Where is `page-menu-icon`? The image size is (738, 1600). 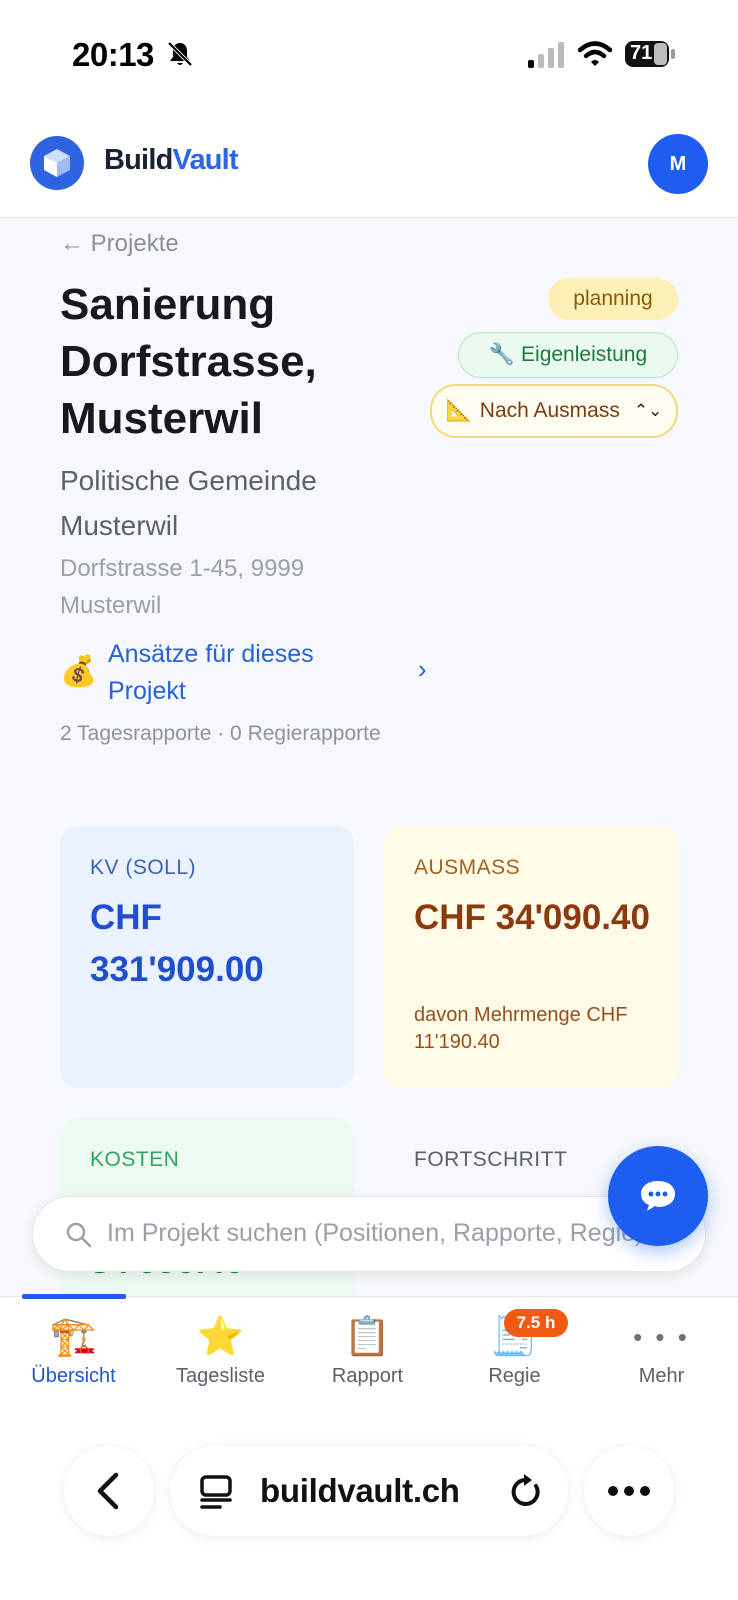
page-menu-icon is located at coordinates (216, 1492).